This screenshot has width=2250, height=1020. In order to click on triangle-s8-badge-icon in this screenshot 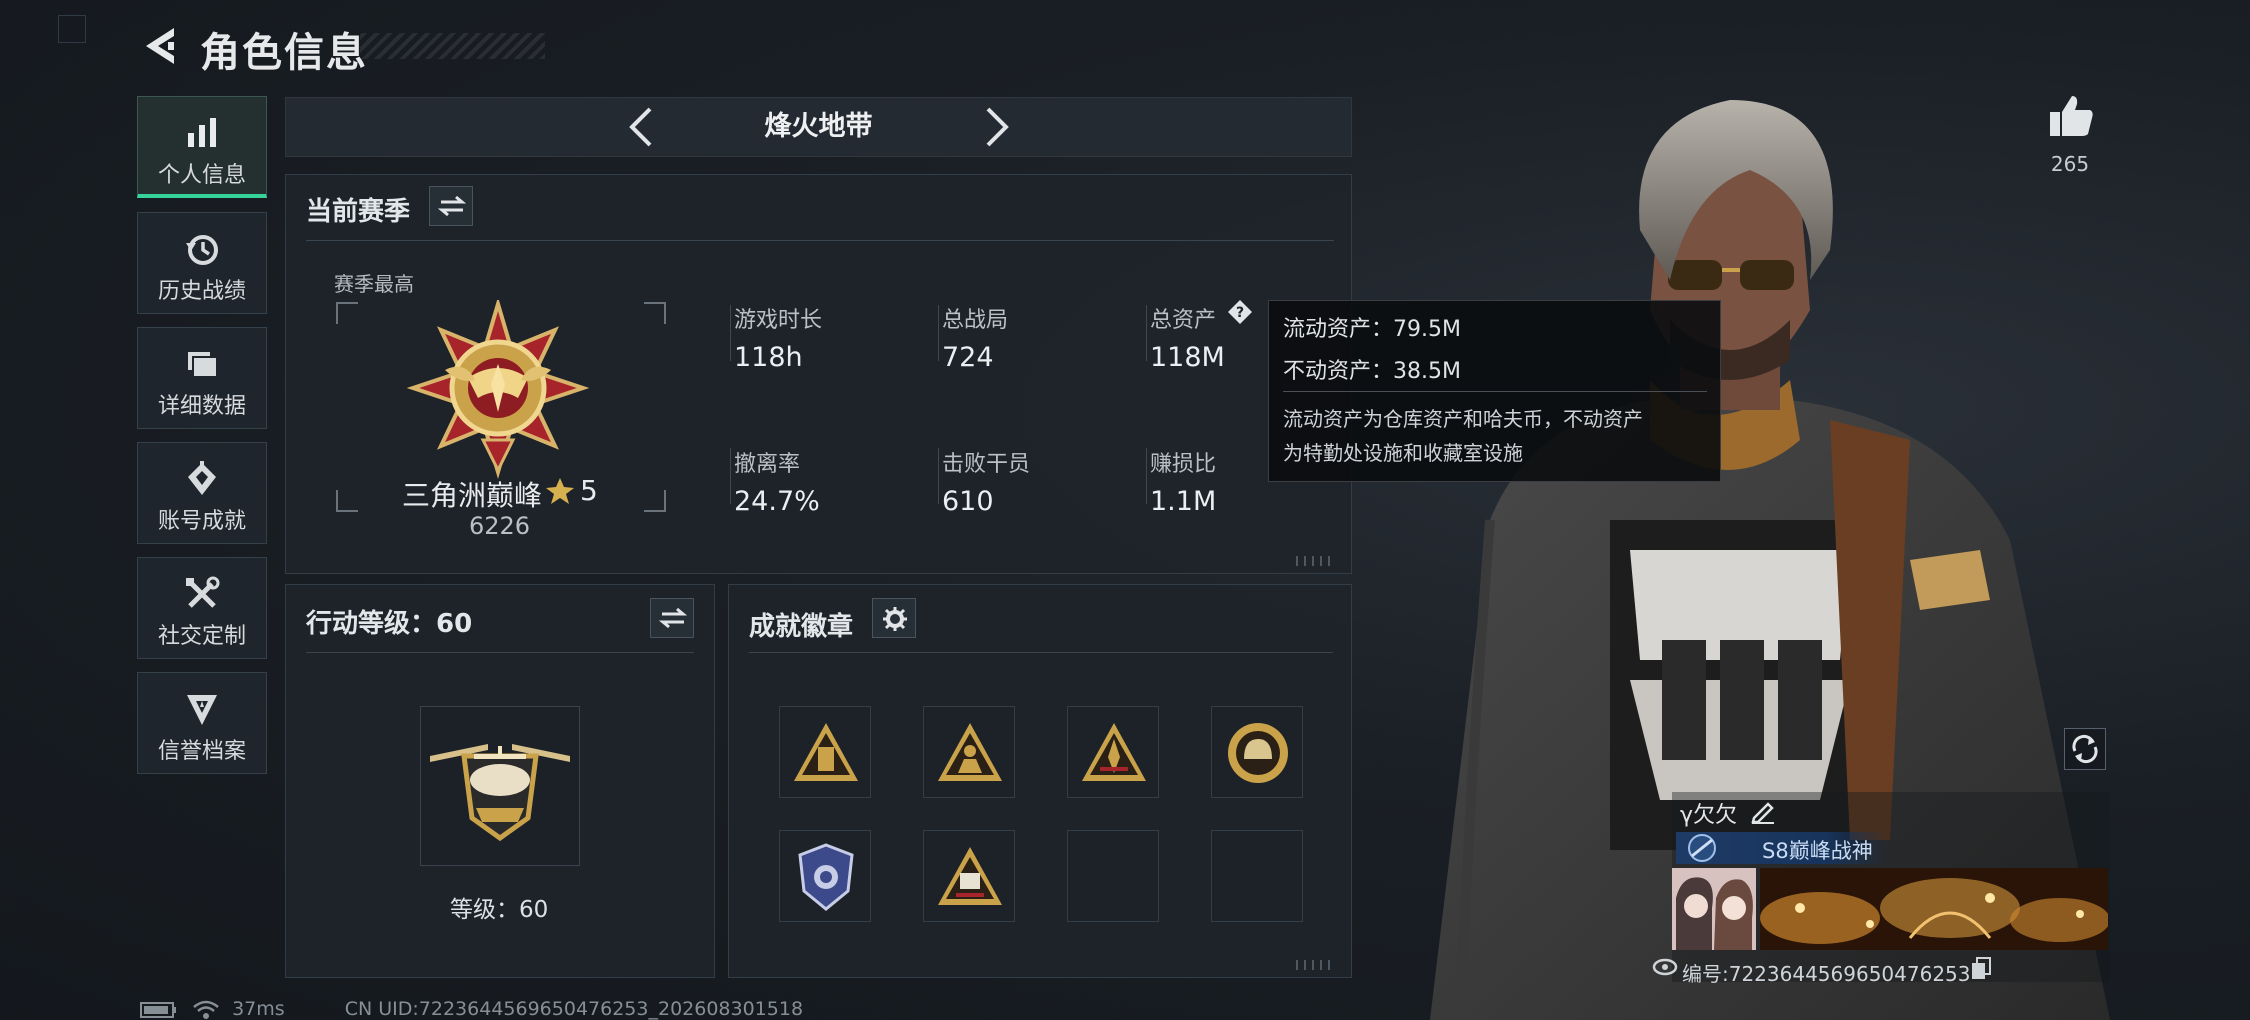, I will do `click(970, 876)`.